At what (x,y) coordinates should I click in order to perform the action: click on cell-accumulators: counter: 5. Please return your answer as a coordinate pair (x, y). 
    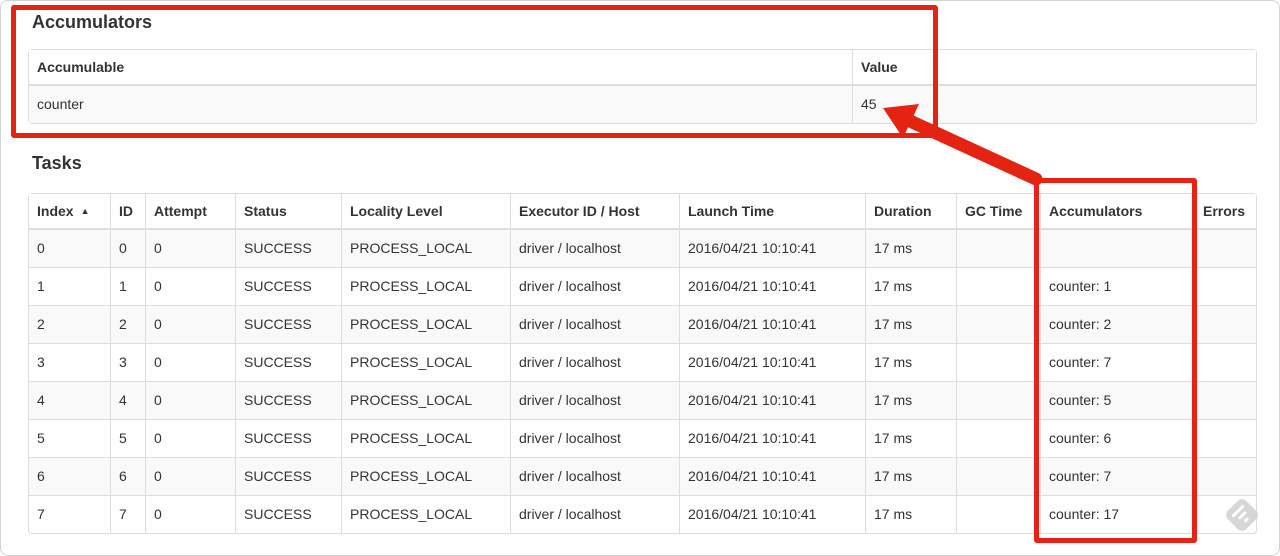
    Looking at the image, I should click on (1117, 400).